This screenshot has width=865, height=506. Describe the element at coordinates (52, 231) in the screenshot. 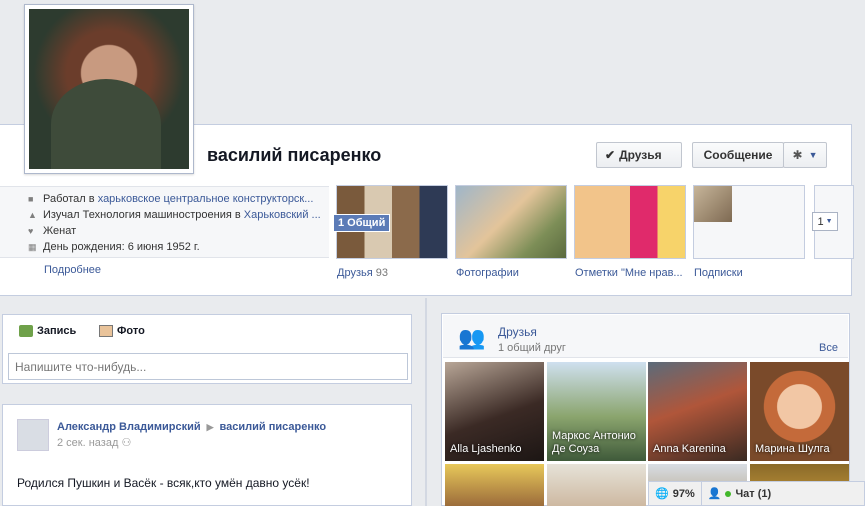

I see `info-relationship: ♥ Женат` at that location.